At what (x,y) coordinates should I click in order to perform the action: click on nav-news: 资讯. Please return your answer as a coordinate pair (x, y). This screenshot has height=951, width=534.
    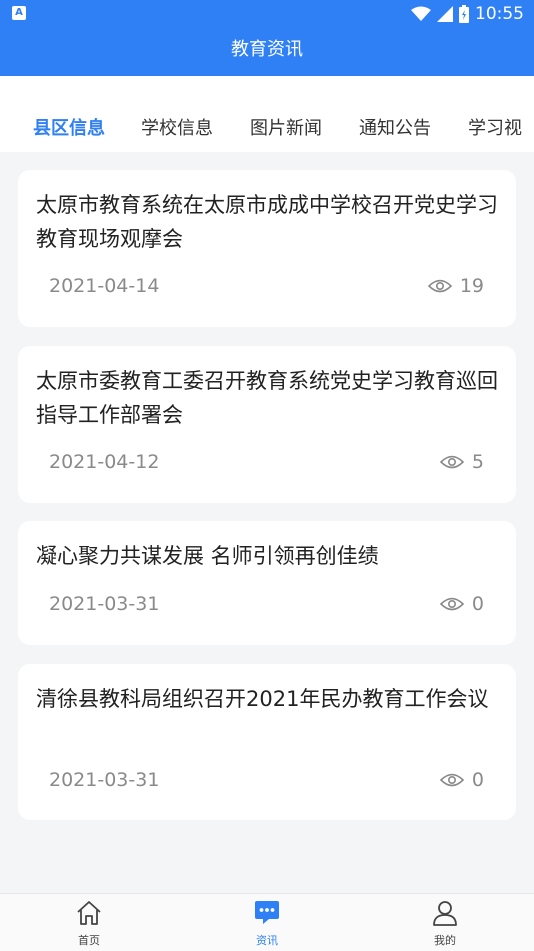
    Looking at the image, I should click on (267, 924).